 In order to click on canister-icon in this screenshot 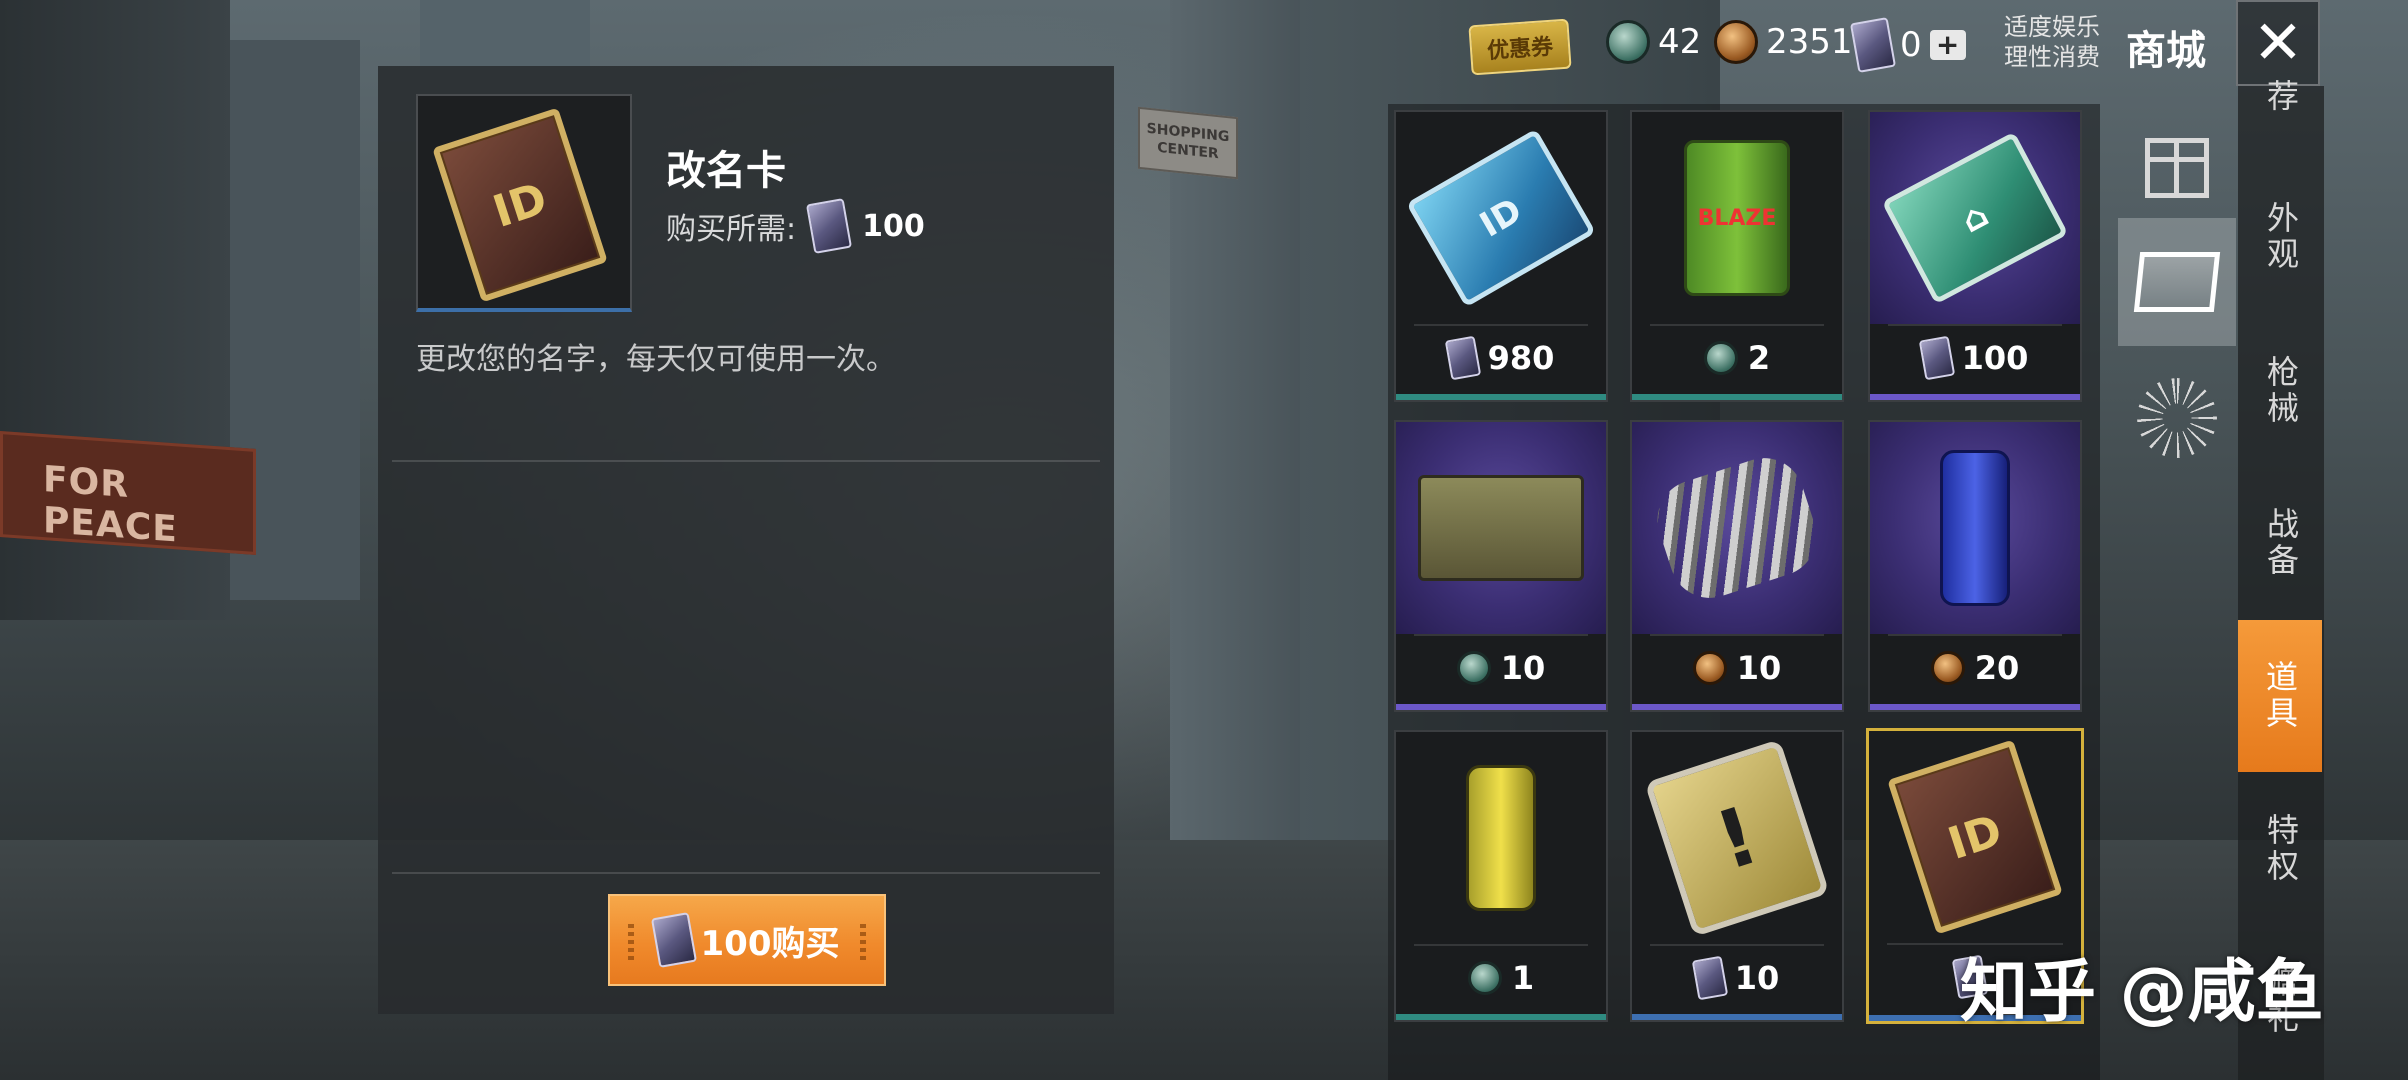, I will do `click(1501, 838)`.